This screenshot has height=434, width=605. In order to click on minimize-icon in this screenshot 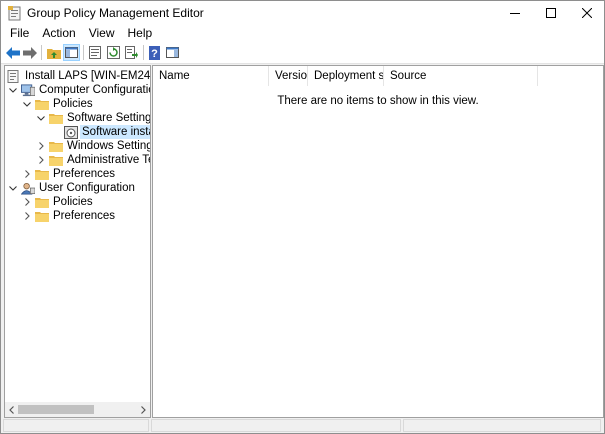, I will do `click(515, 13)`.